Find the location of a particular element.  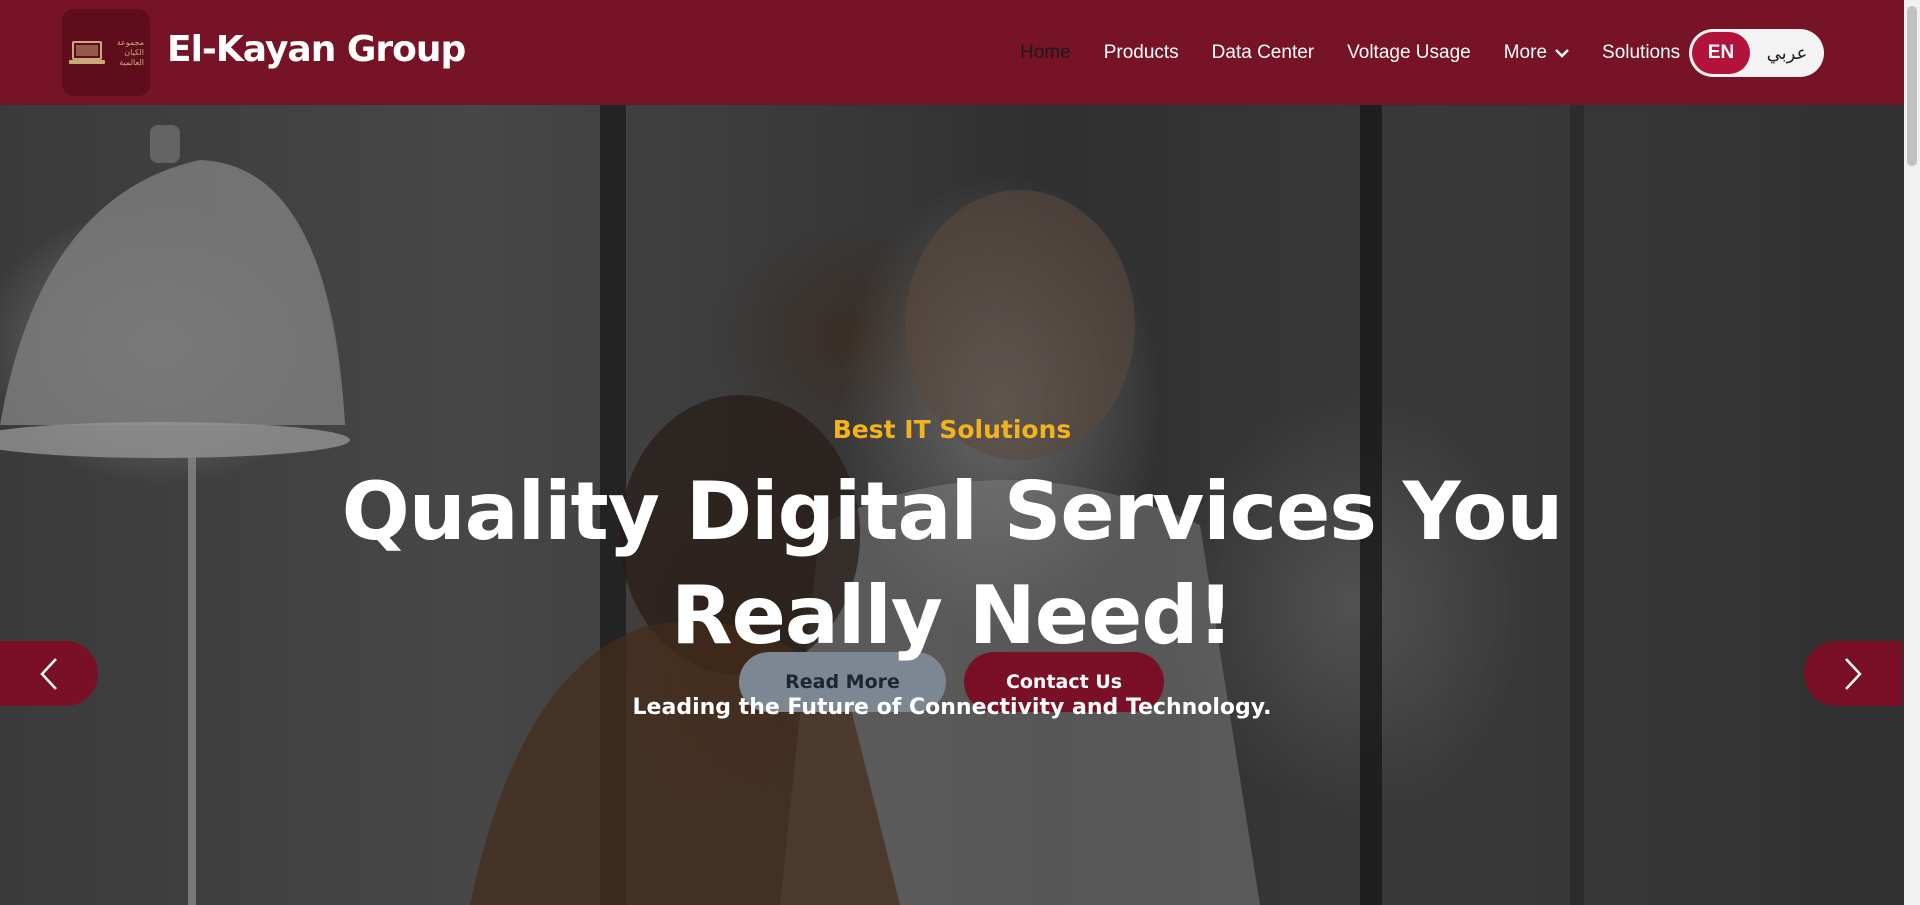

hero-subtitle: Best IT Solutions is located at coordinates (952, 429).